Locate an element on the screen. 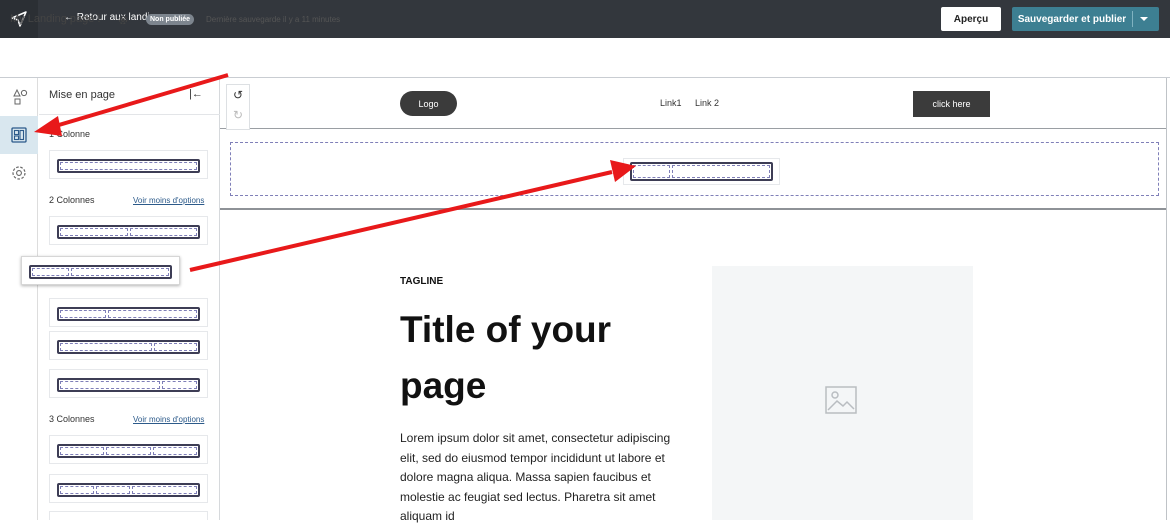  layout-3-col-partial is located at coordinates (128, 515).